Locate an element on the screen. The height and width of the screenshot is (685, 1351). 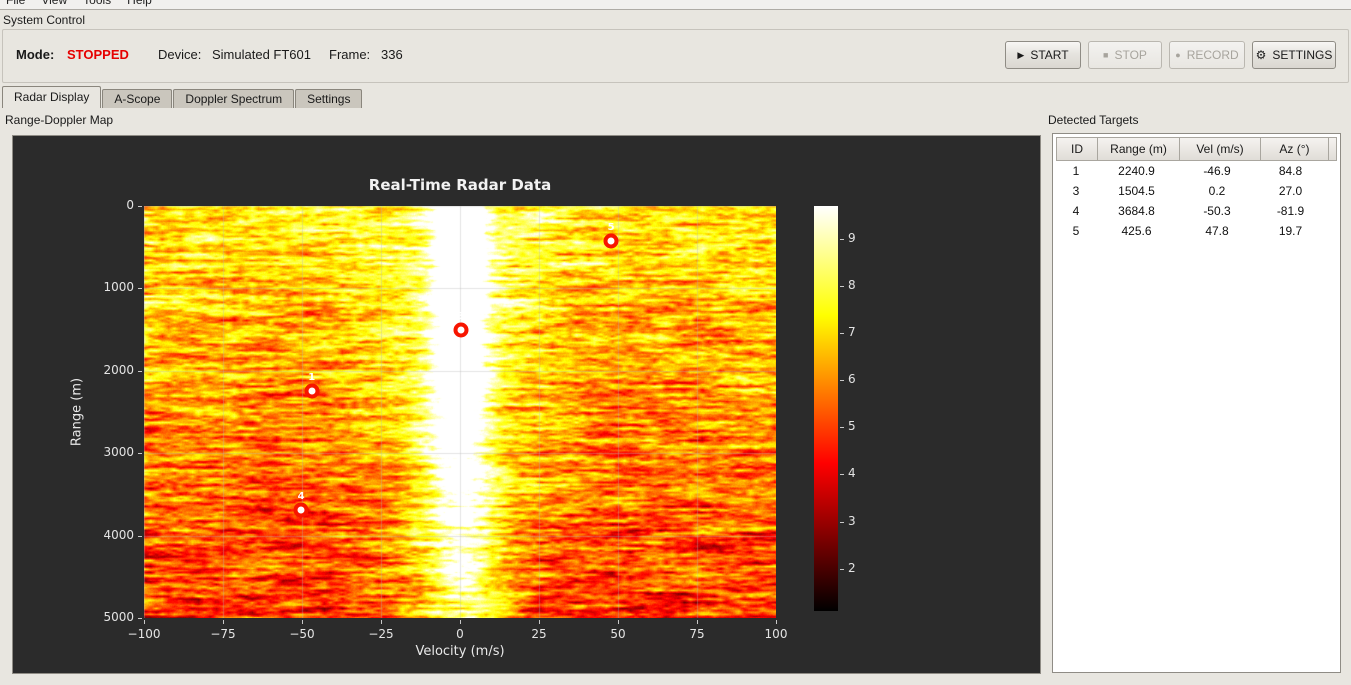
target-marker-label: 4 is located at coordinates (301, 496).